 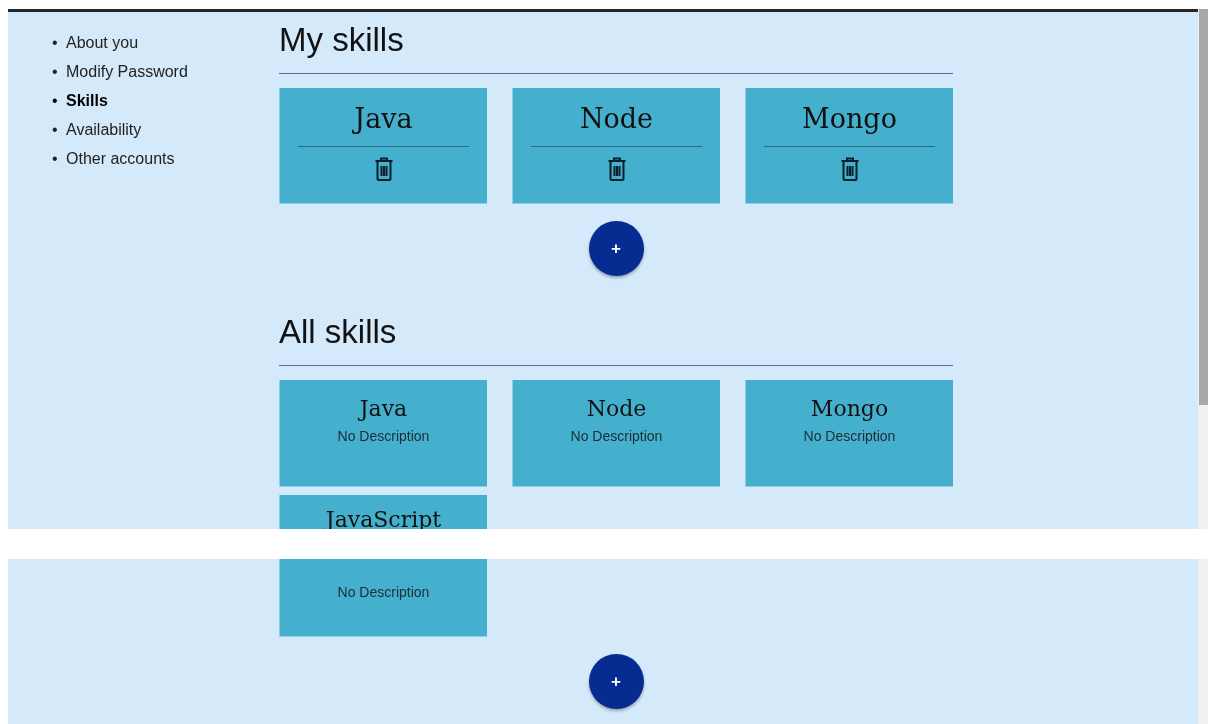 What do you see at coordinates (616, 47) in the screenshot?
I see `section-heading: My skills` at bounding box center [616, 47].